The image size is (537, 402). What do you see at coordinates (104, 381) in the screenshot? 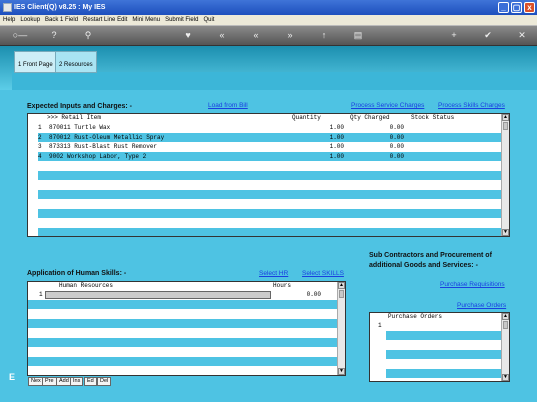
I see `delete-button: Del` at bounding box center [104, 381].